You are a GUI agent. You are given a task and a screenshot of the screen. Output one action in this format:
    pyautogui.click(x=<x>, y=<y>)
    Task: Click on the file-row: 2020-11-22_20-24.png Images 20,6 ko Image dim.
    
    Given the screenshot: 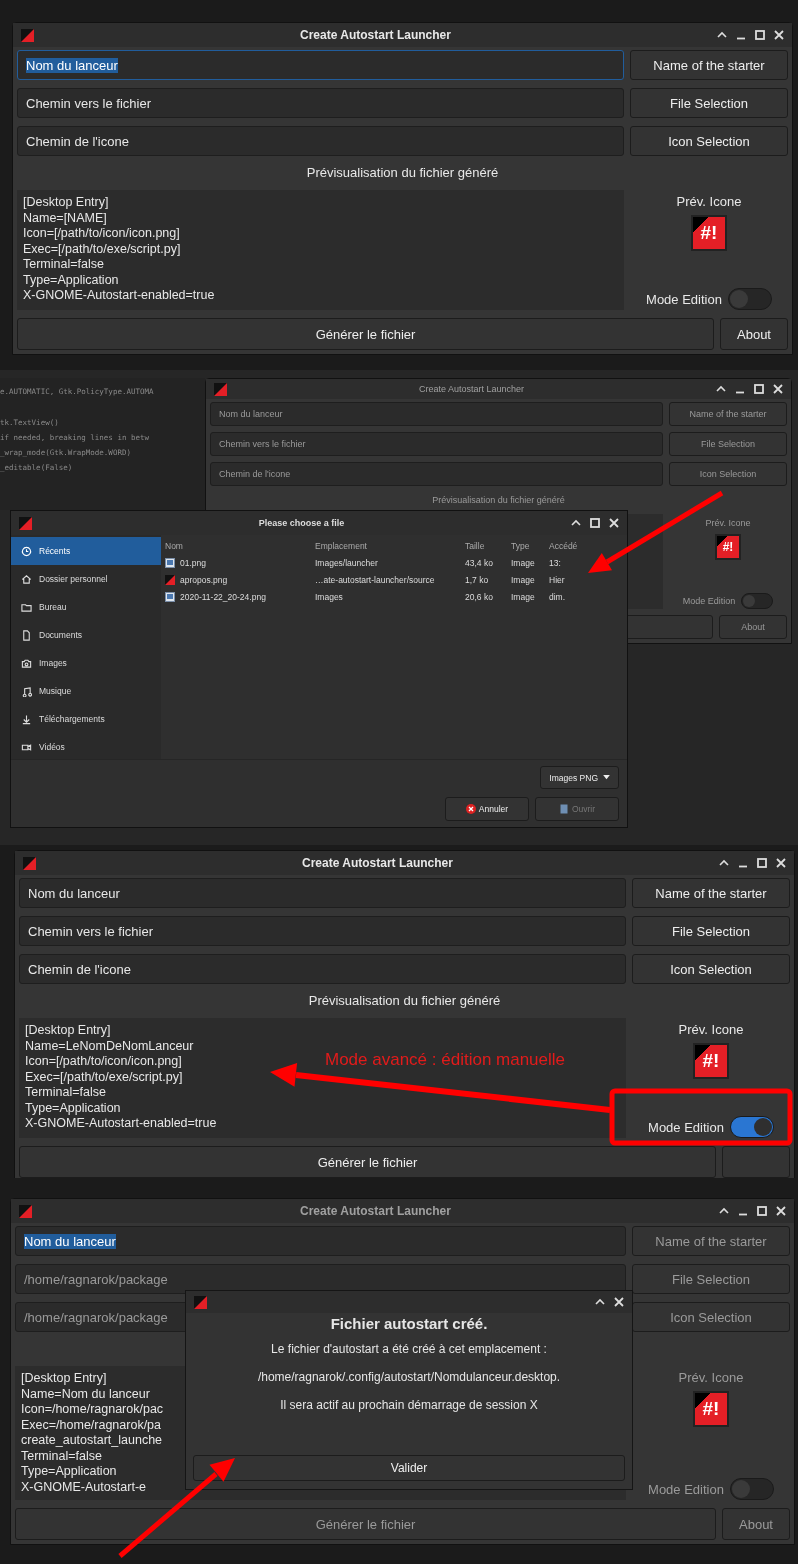 What is the action you would take?
    pyautogui.click(x=394, y=596)
    